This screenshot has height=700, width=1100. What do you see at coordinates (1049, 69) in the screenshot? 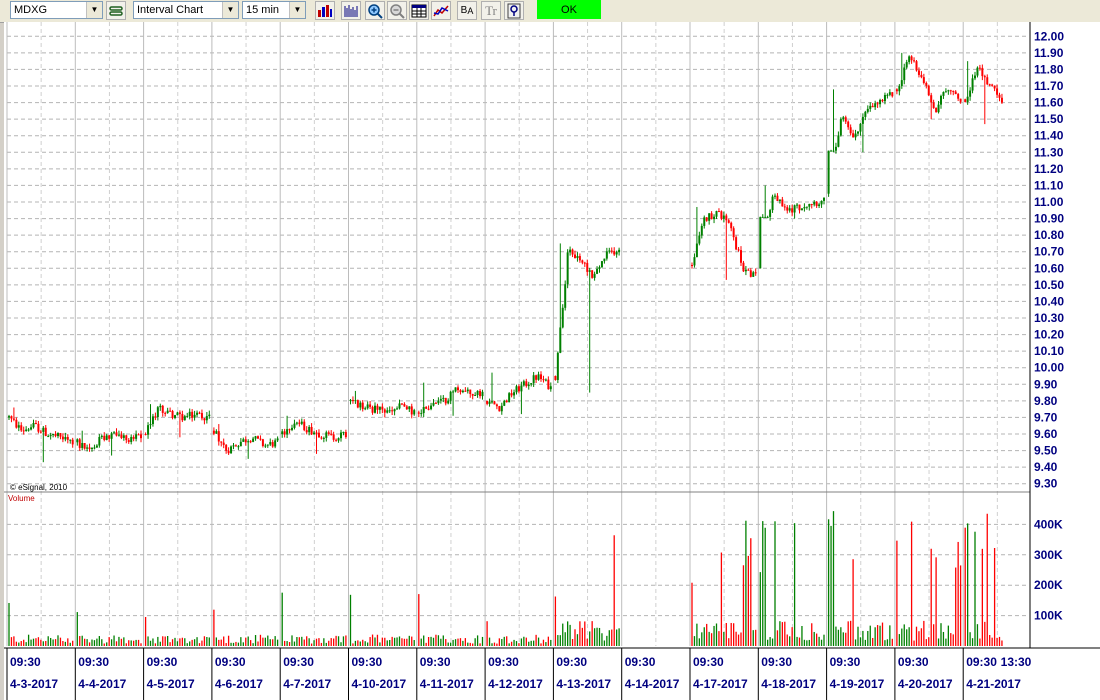
I see `price-tick-label: 11.80` at bounding box center [1049, 69].